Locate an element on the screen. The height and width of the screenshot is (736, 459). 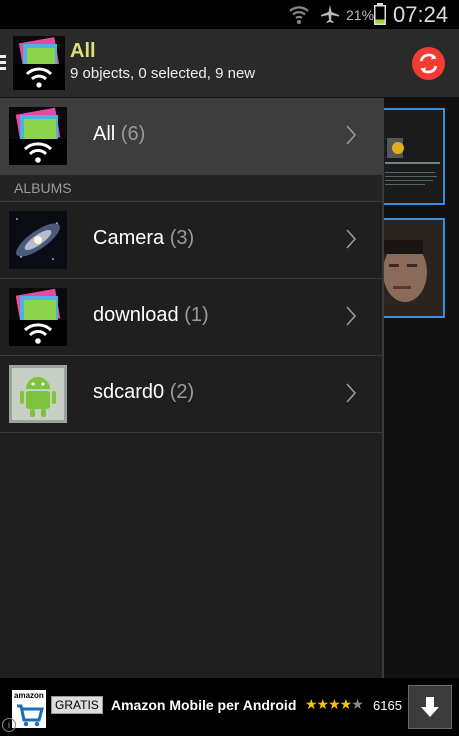
download-arrow-icon is located at coordinates (430, 707).